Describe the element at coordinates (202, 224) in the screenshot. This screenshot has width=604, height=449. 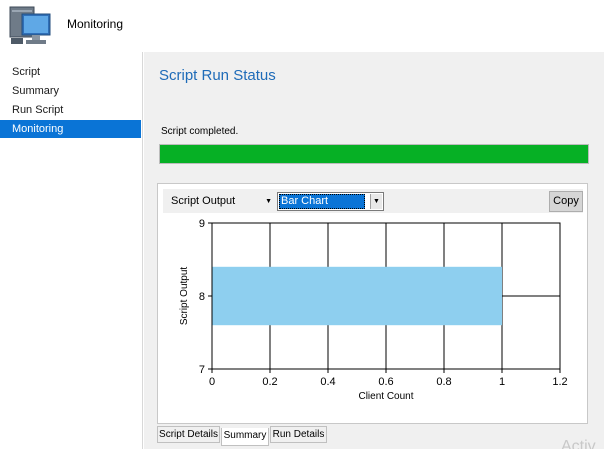
I see `chart-y-tick-label: 9` at that location.